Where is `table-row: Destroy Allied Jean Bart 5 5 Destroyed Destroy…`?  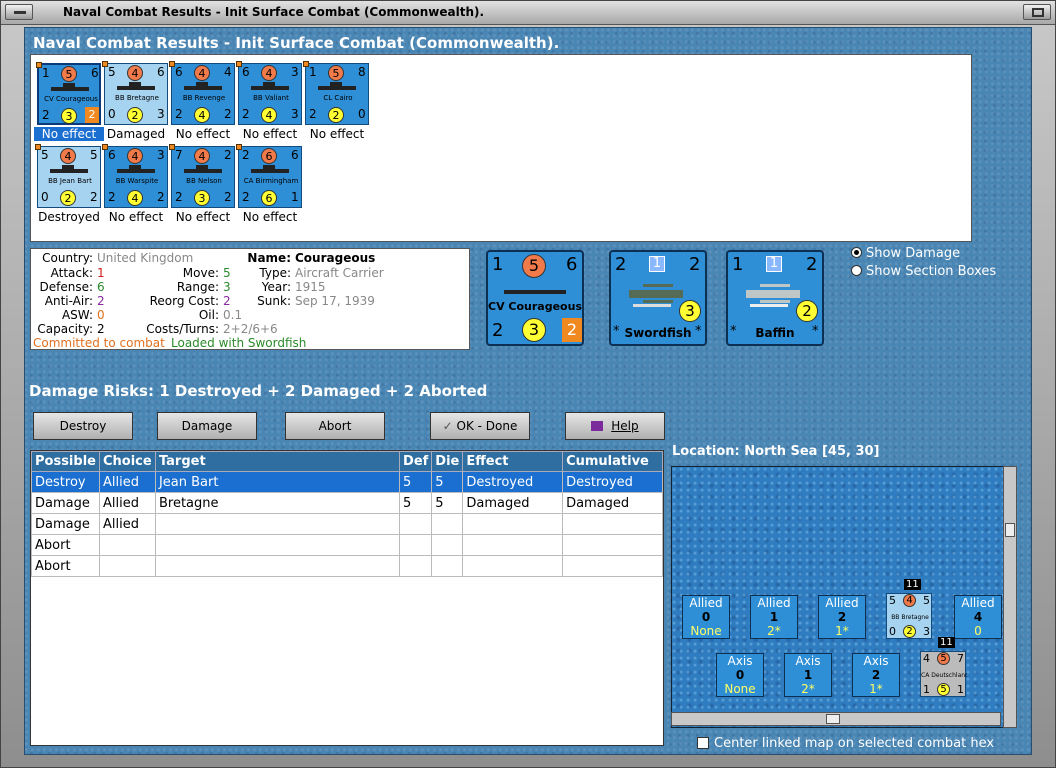
table-row: Destroy Allied Jean Bart 5 5 Destroyed Destroy… is located at coordinates (347, 482).